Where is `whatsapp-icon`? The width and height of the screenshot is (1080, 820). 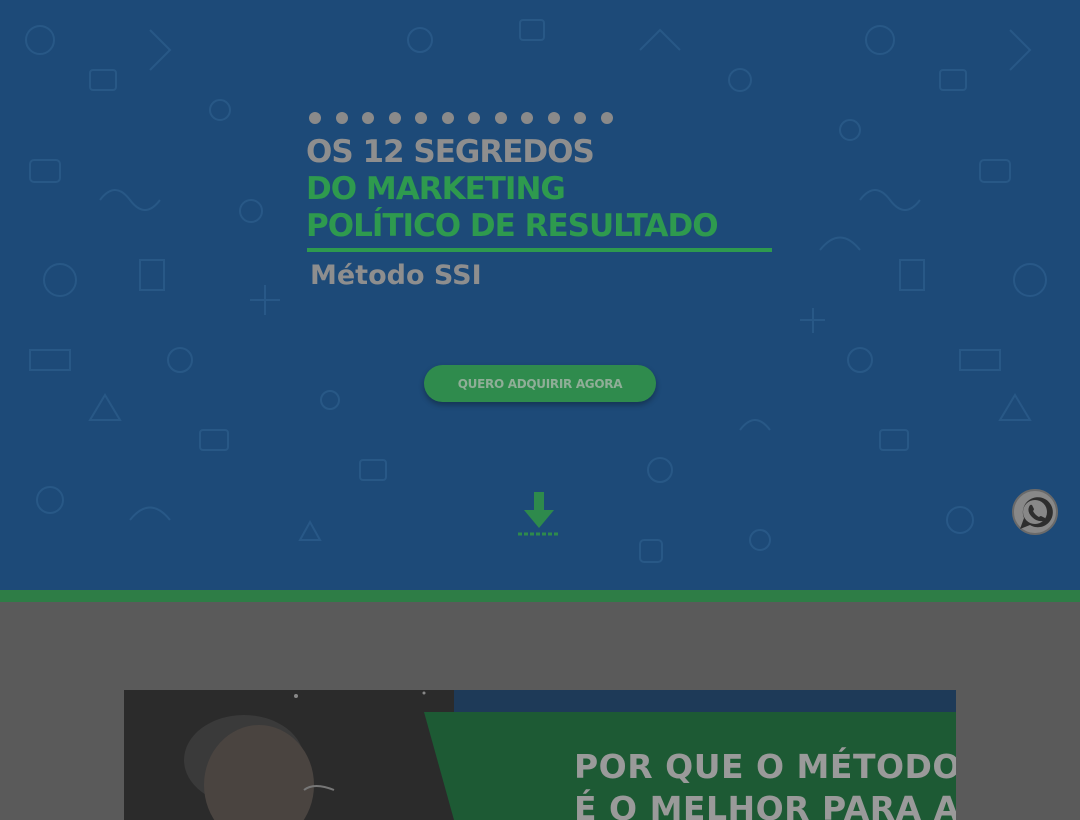 whatsapp-icon is located at coordinates (1035, 512).